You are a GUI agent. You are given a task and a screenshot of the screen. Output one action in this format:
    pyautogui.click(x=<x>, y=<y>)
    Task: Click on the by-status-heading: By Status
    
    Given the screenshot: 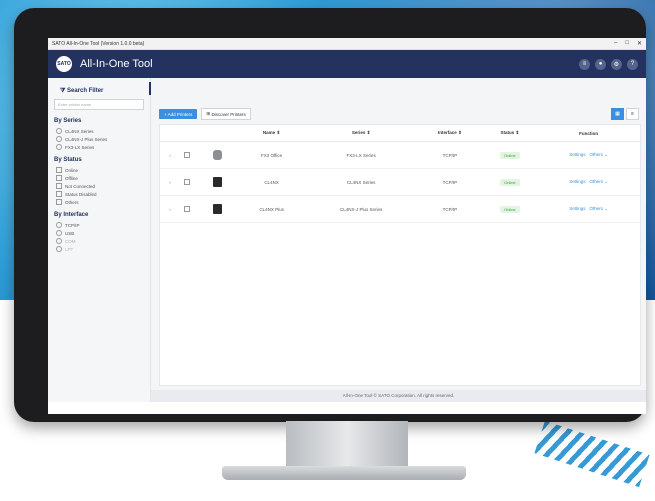 What is the action you would take?
    pyautogui.click(x=68, y=160)
    